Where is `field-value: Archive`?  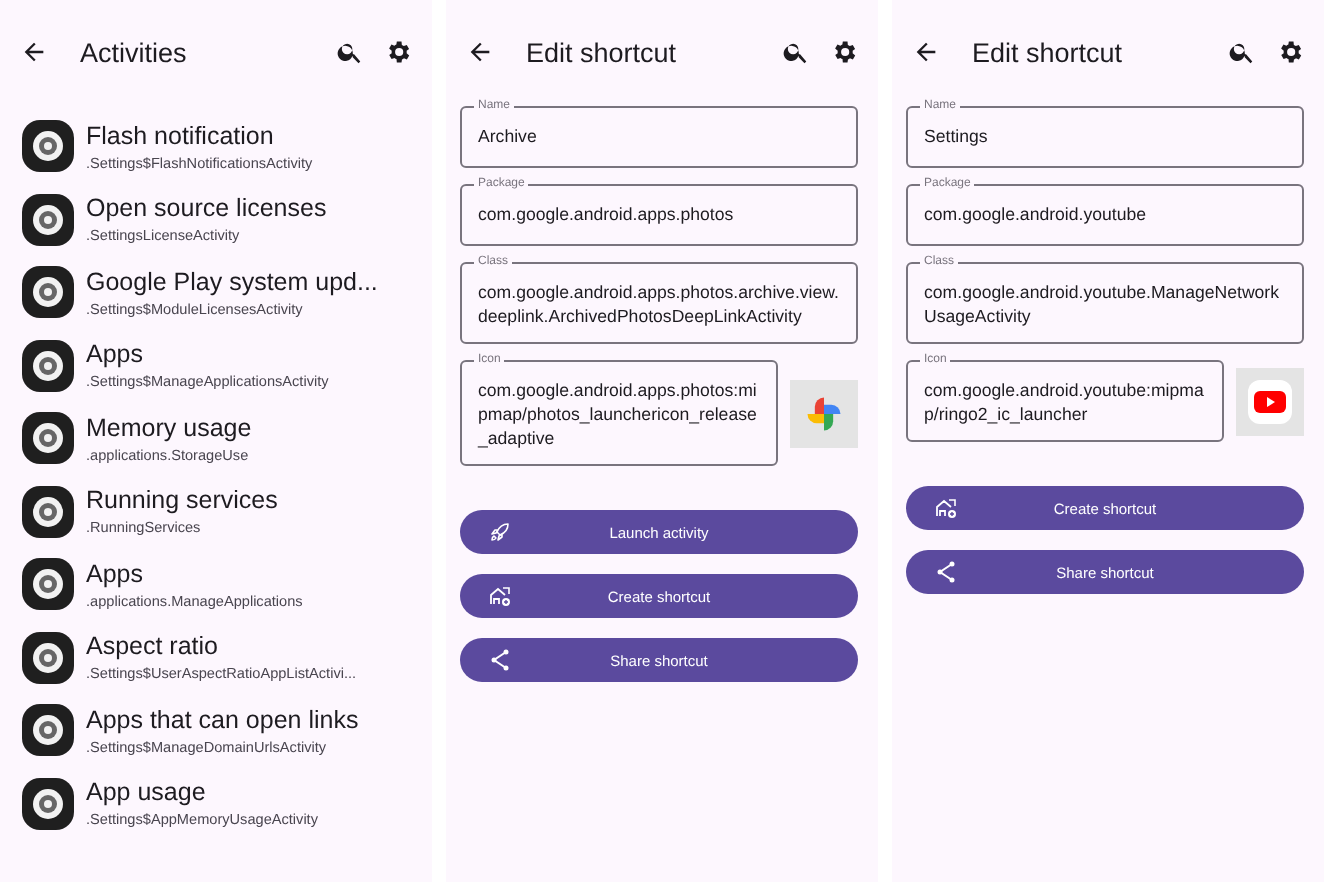
field-value: Archive is located at coordinates (508, 136).